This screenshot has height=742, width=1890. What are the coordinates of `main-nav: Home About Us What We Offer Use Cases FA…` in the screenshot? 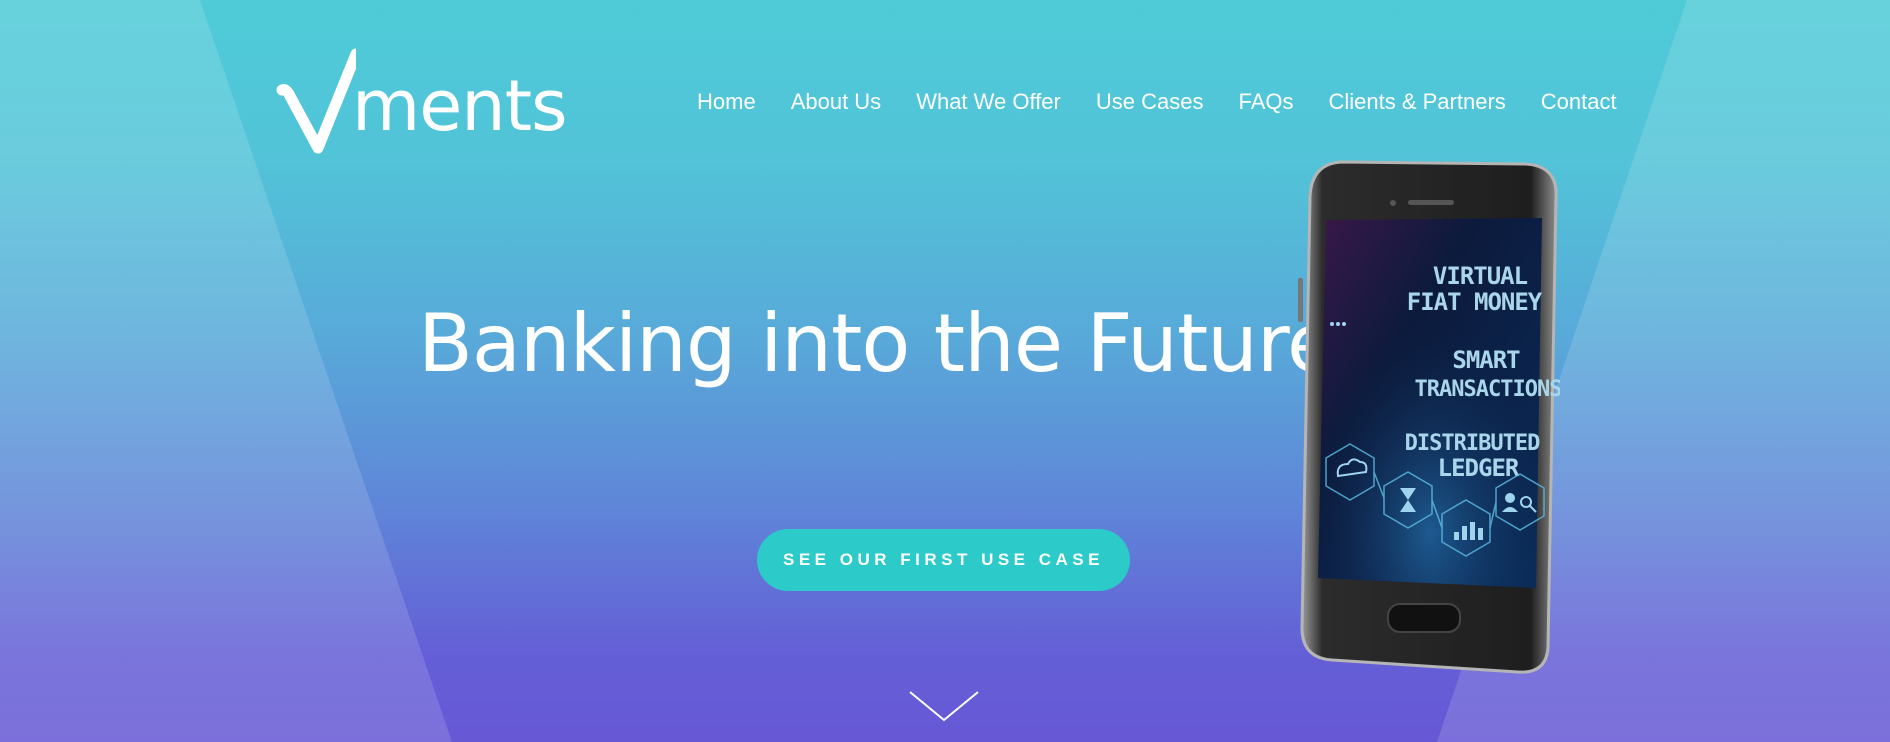 It's located at (1157, 102).